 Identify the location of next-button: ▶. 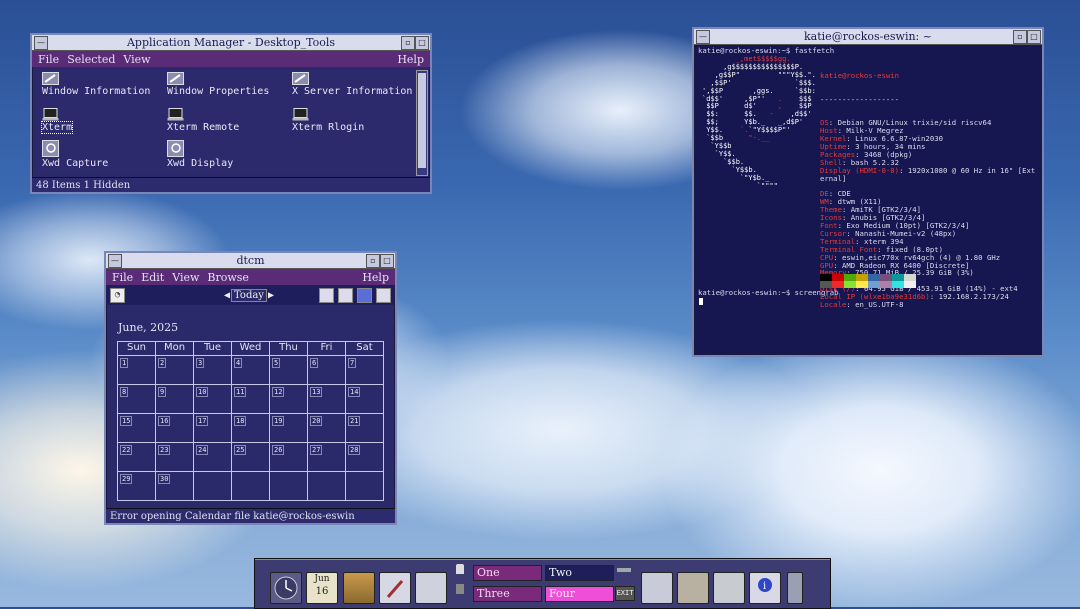
(271, 295).